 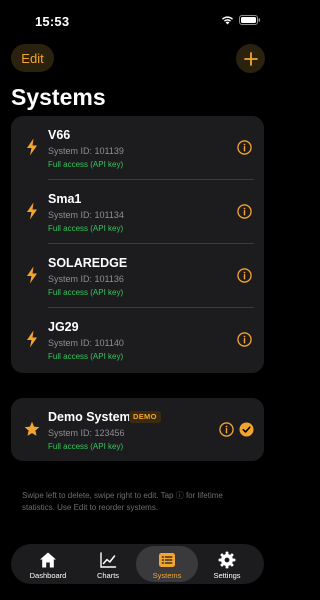 What do you see at coordinates (59, 135) in the screenshot?
I see `system-name: V66` at bounding box center [59, 135].